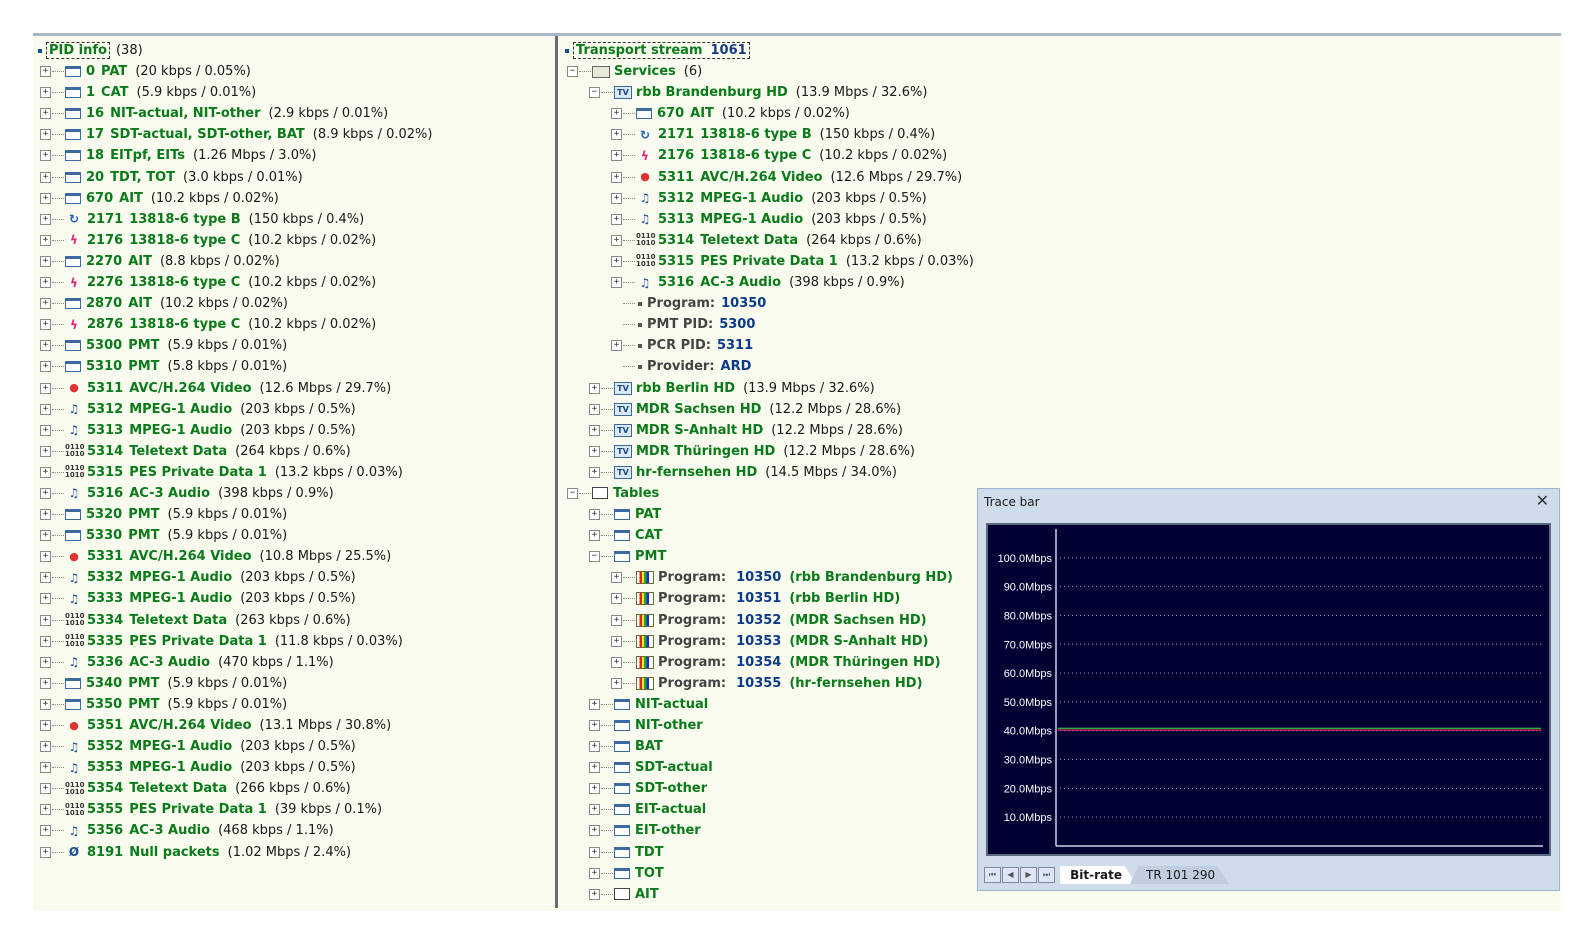  Describe the element at coordinates (293, 324) in the screenshot. I see `pid-row: + ϟ 2876 13818-6 type C (10.2 kbps / 0.02%)` at that location.